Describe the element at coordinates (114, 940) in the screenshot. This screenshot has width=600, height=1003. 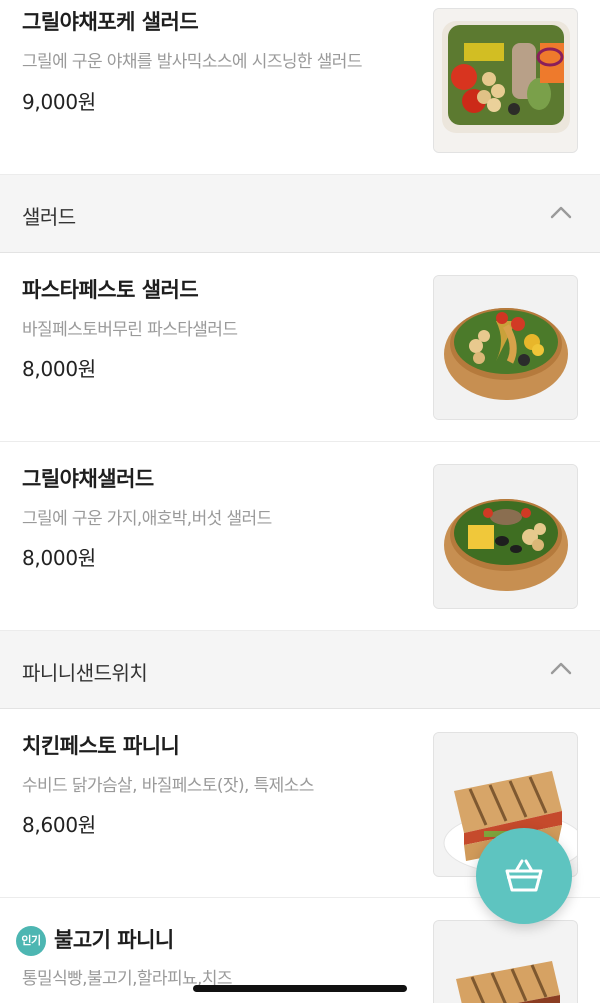
I see `menu-item-name-text: 불고기 파니니` at that location.